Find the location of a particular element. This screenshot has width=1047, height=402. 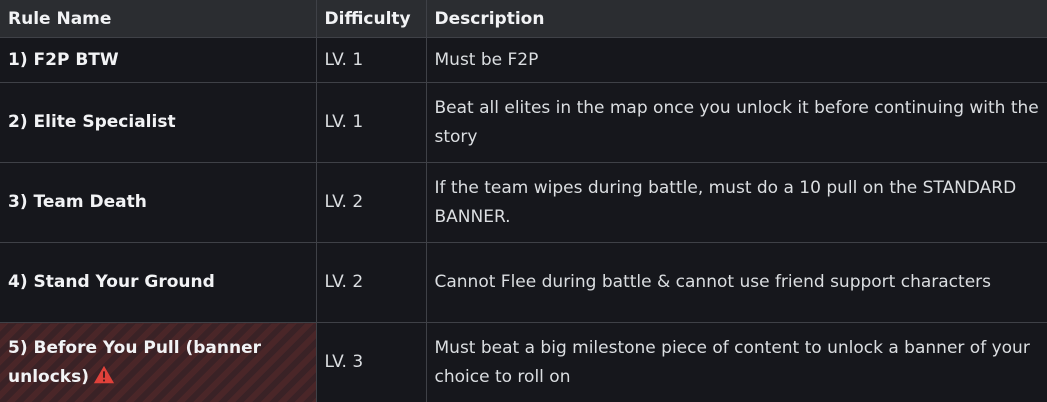

rule-name-cell: 3) Team Death is located at coordinates (158, 203).